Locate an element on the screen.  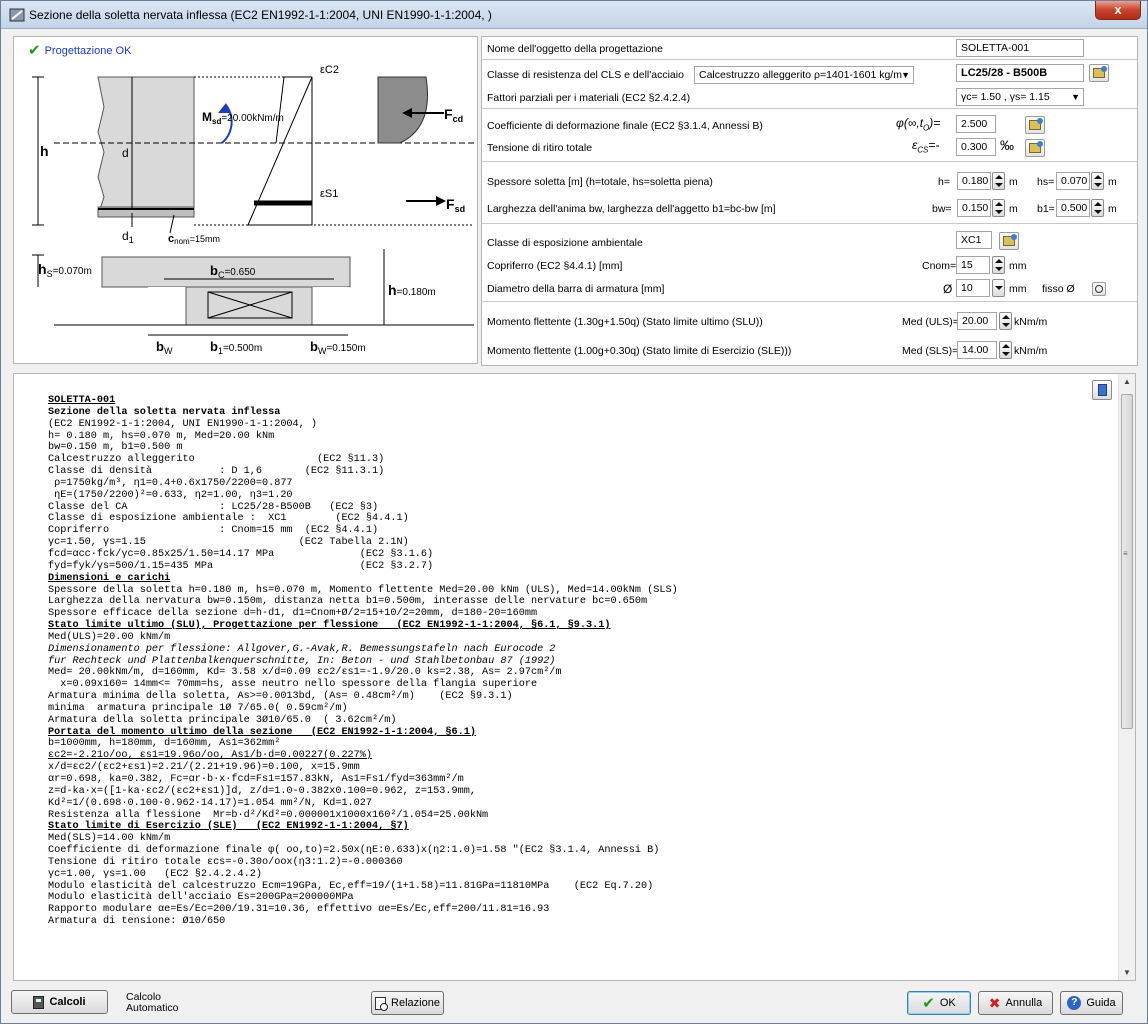
fcd-label: Fcd is located at coordinates (453, 115).